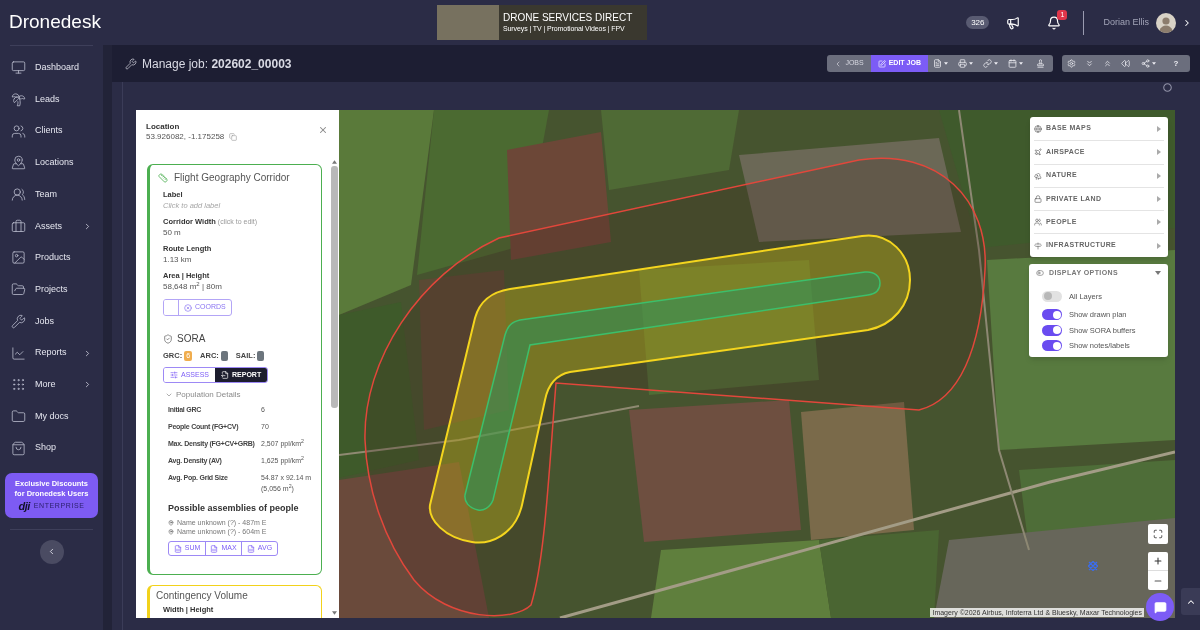 The width and height of the screenshot is (1200, 630). Describe the element at coordinates (18, 385) in the screenshot. I see `dot-grid-icon` at that location.